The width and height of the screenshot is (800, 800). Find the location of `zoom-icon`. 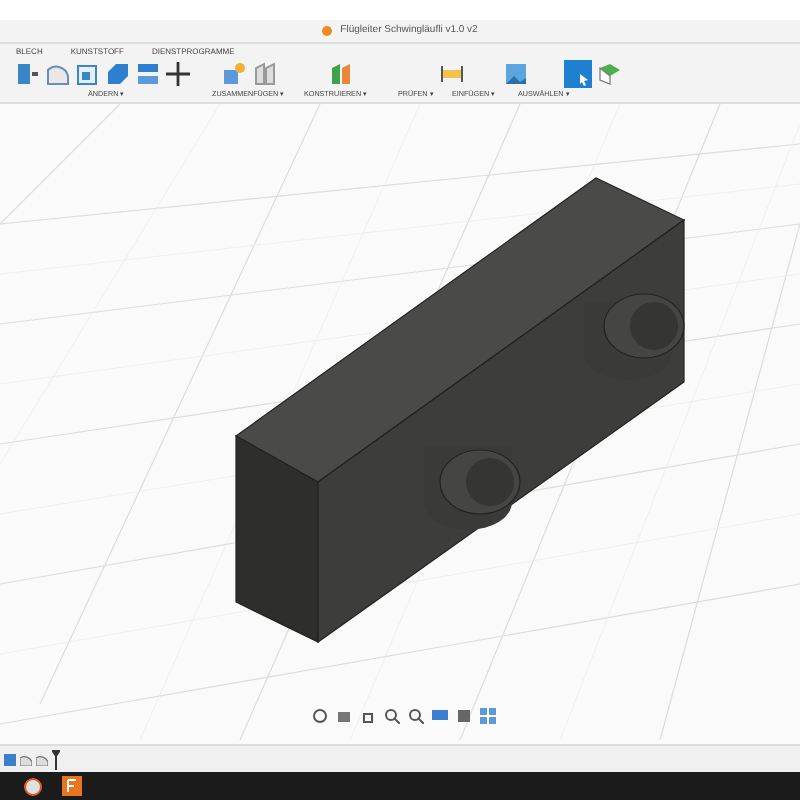

zoom-icon is located at coordinates (392, 716).